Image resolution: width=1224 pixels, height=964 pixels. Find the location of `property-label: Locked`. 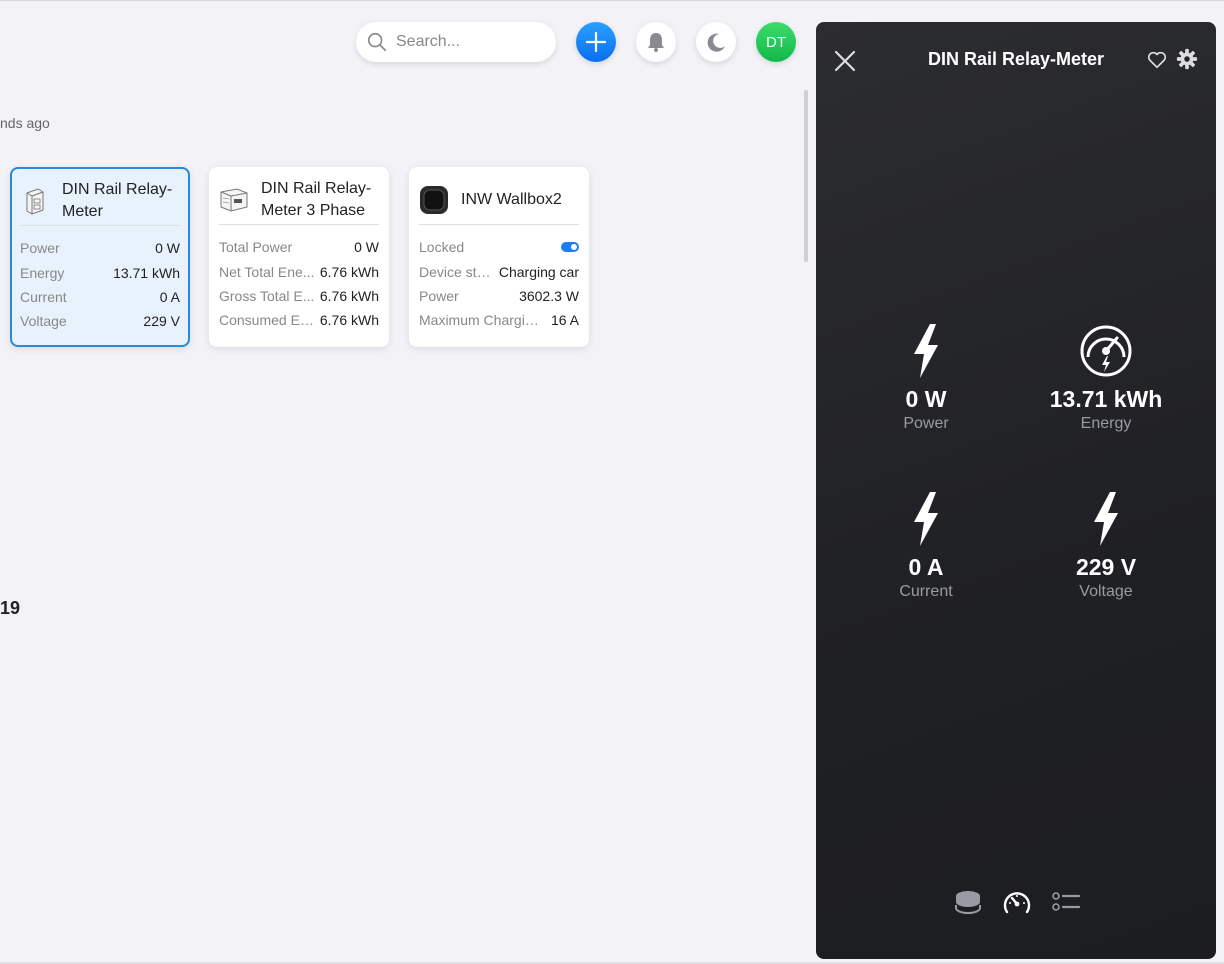

property-label: Locked is located at coordinates (442, 247).